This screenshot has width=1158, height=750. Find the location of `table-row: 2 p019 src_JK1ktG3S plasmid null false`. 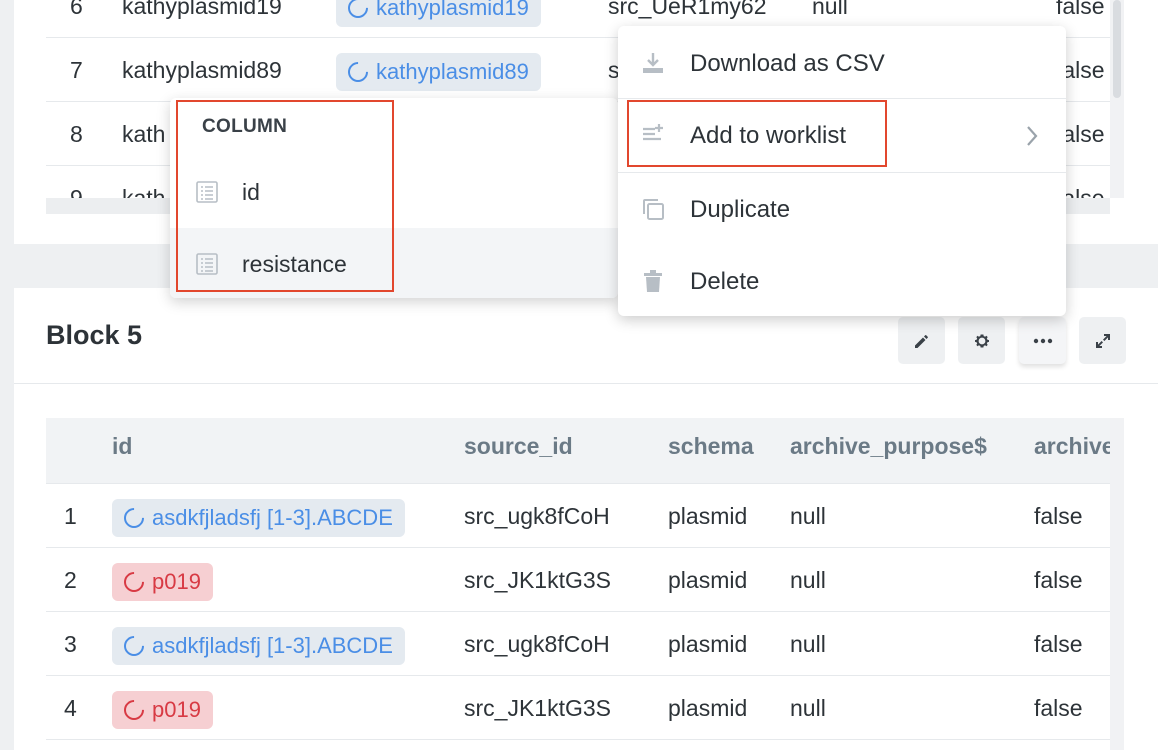

table-row: 2 p019 src_JK1ktG3S plasmid null false is located at coordinates (578, 580).